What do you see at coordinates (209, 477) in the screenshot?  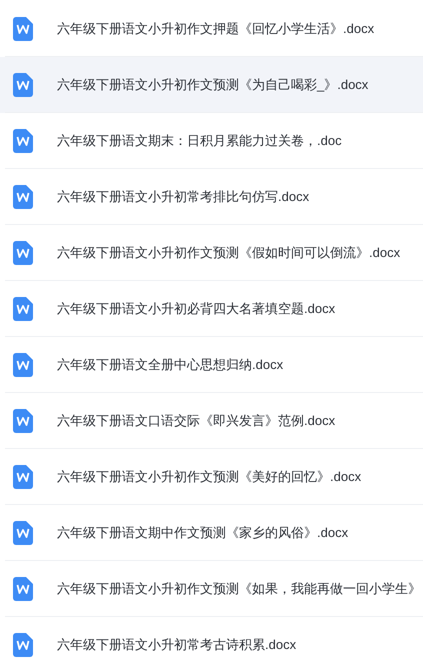 I see `file-name: 六年级下册语文小升初作文预测《美好的回忆》.docx` at bounding box center [209, 477].